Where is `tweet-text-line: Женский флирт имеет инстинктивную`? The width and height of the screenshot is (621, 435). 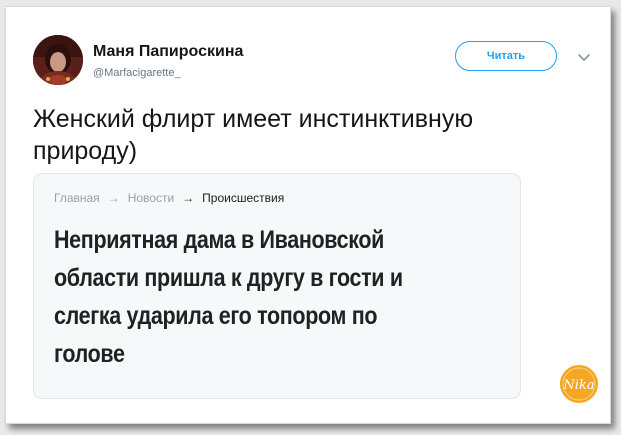
tweet-text-line: Женский флирт имеет инстинктивную is located at coordinates (253, 119).